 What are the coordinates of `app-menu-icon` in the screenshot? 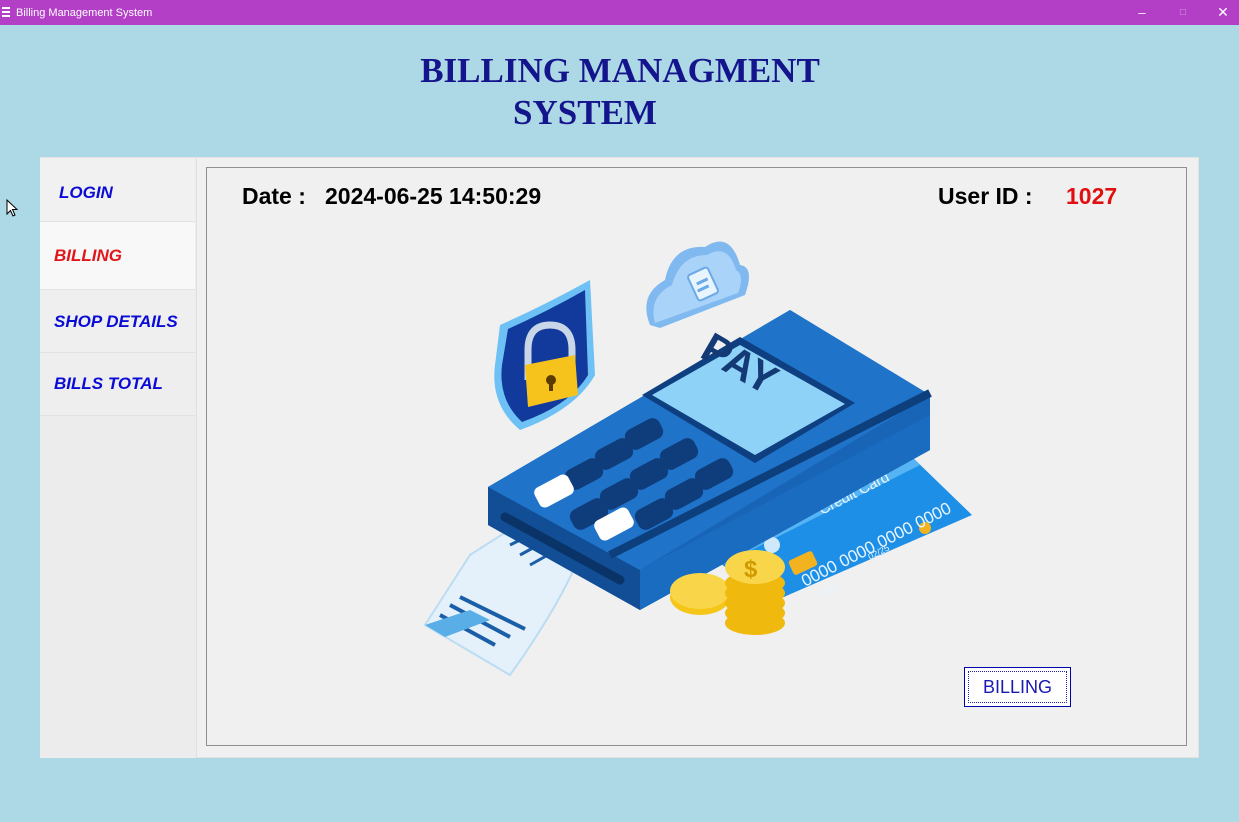 It's located at (6, 12).